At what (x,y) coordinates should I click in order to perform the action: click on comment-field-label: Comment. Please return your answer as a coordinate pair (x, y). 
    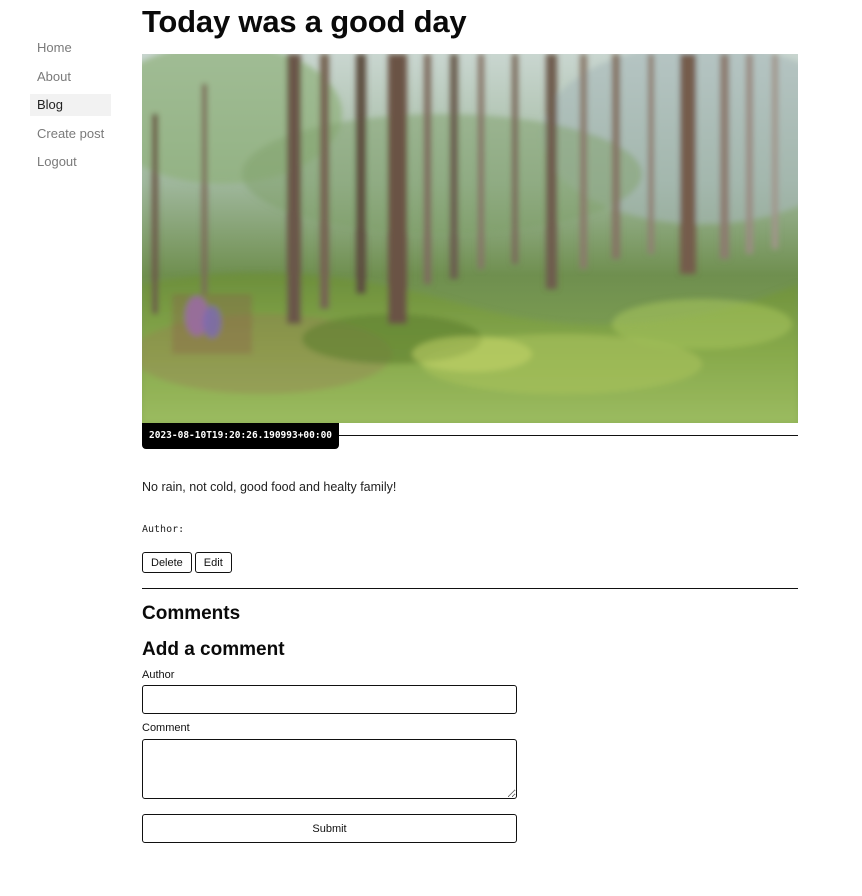
    Looking at the image, I should click on (166, 728).